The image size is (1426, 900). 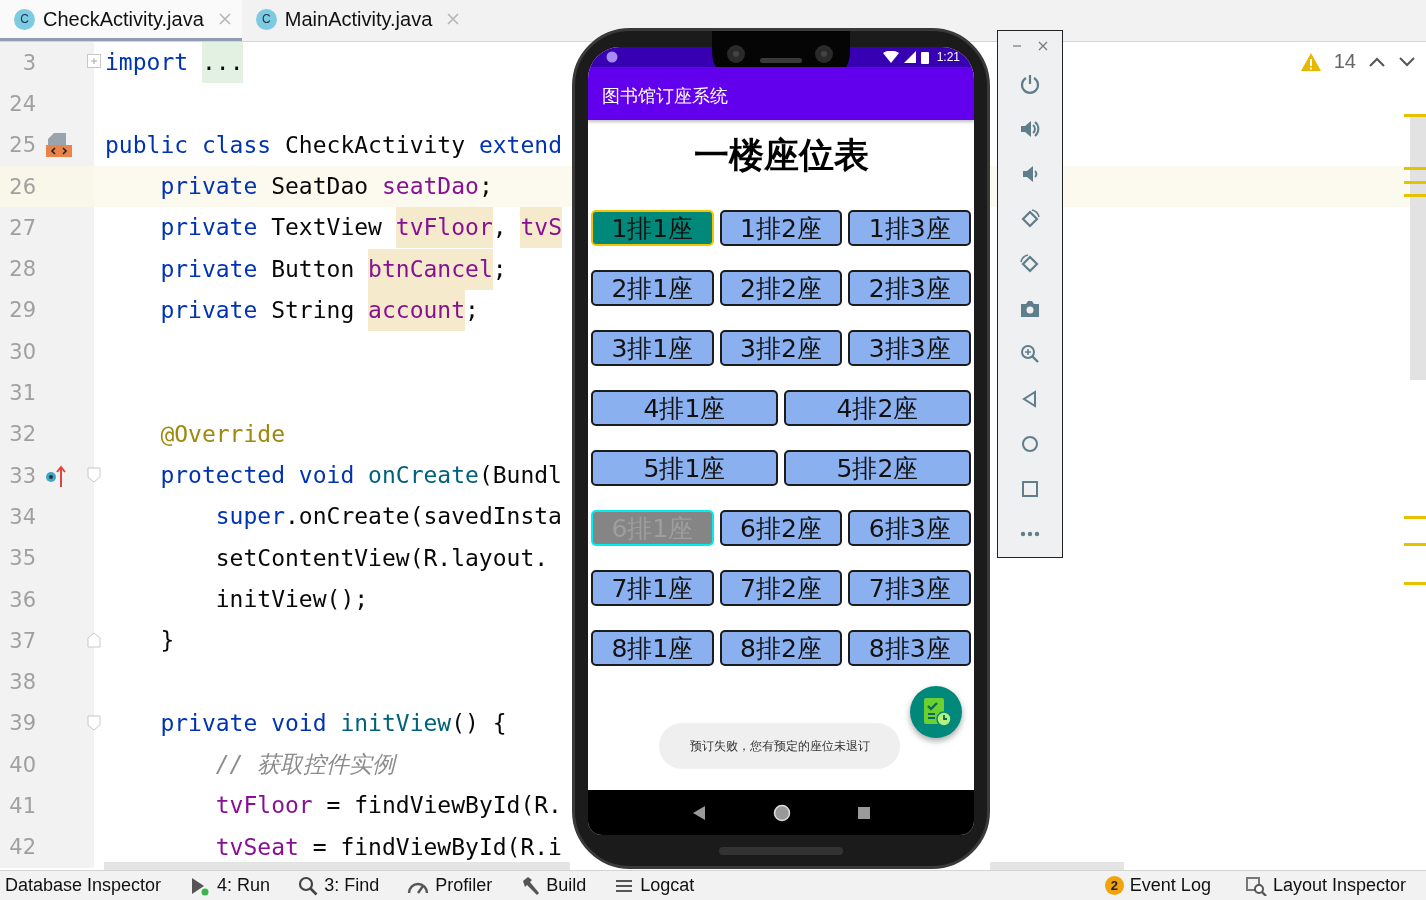 I want to click on warning-count: 14, so click(x=1344, y=61).